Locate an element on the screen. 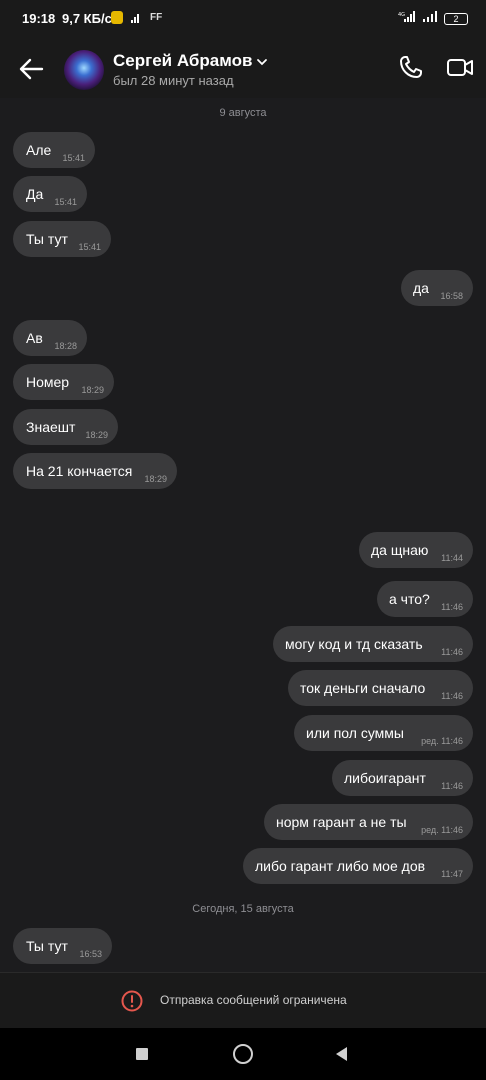 This screenshot has width=486, height=1080. message-bubble-incoming: Да 15:41 is located at coordinates (50, 194).